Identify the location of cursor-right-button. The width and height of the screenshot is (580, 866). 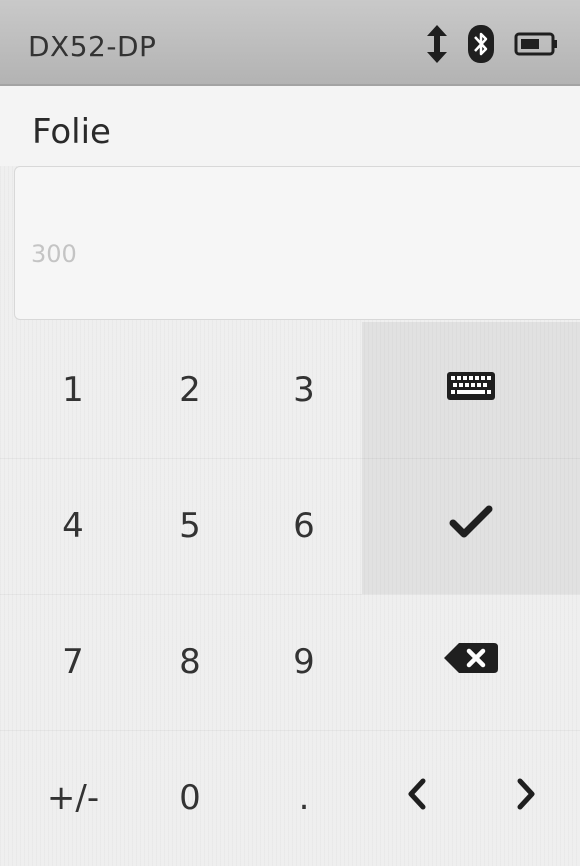
(525, 798).